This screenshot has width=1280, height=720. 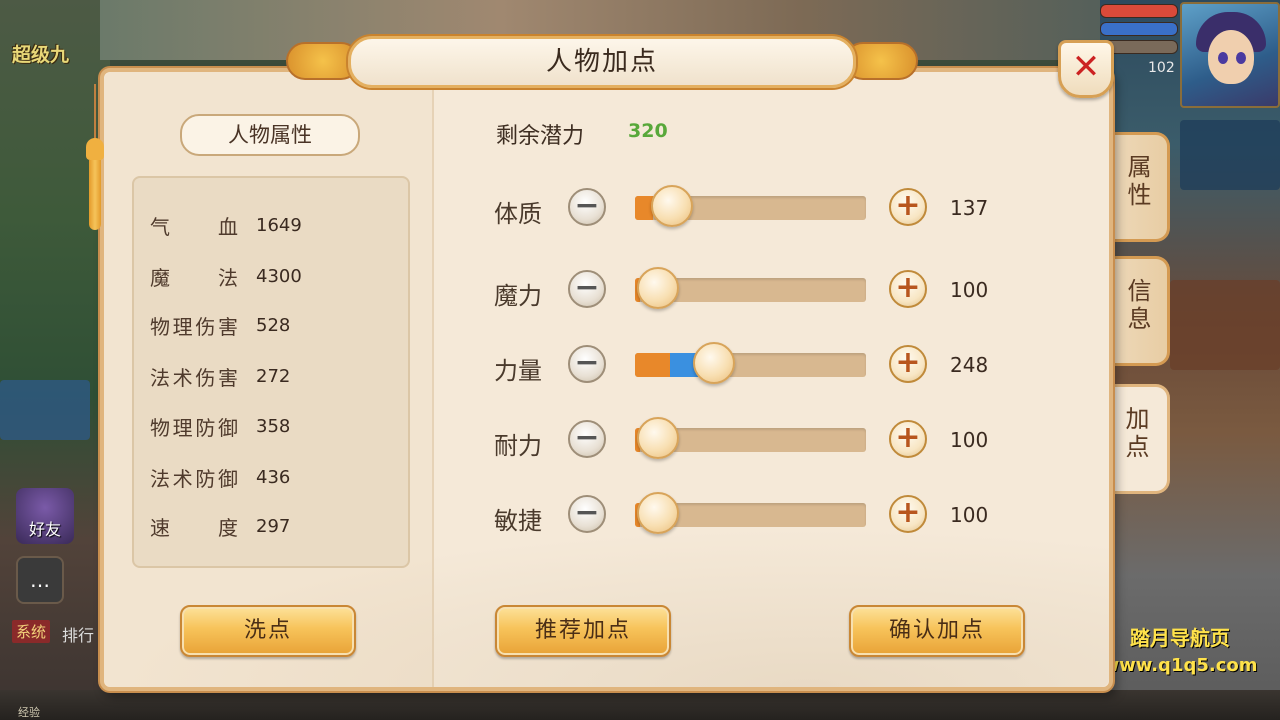 I want to click on stat-row-strength: 力量 − +248, so click(x=744, y=365).